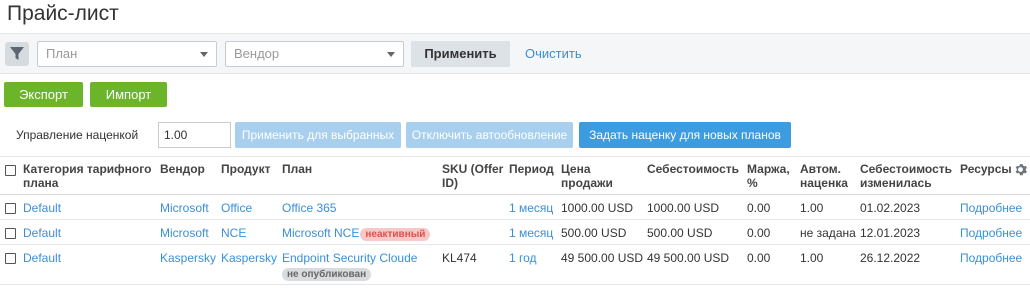 This screenshot has width=1030, height=288. I want to click on row-cost: 1000.00 USD, so click(683, 208).